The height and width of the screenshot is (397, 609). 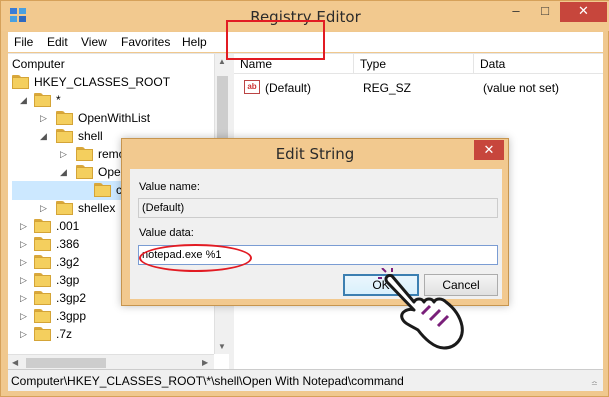 What do you see at coordinates (252, 87) in the screenshot?
I see `ab-string-icon: ab` at bounding box center [252, 87].